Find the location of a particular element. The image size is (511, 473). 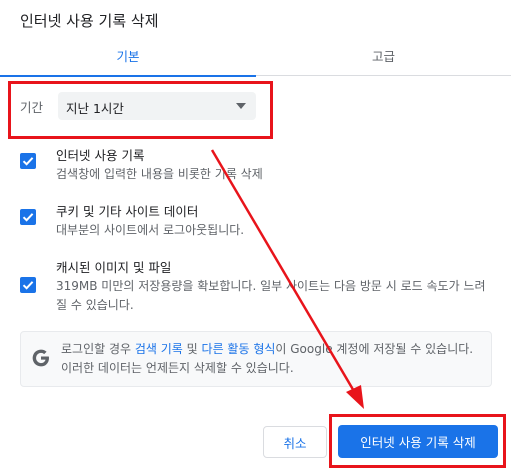

cookies-description: 대부분의 사이트에서 로그아웃됩니다. is located at coordinates (150, 230).